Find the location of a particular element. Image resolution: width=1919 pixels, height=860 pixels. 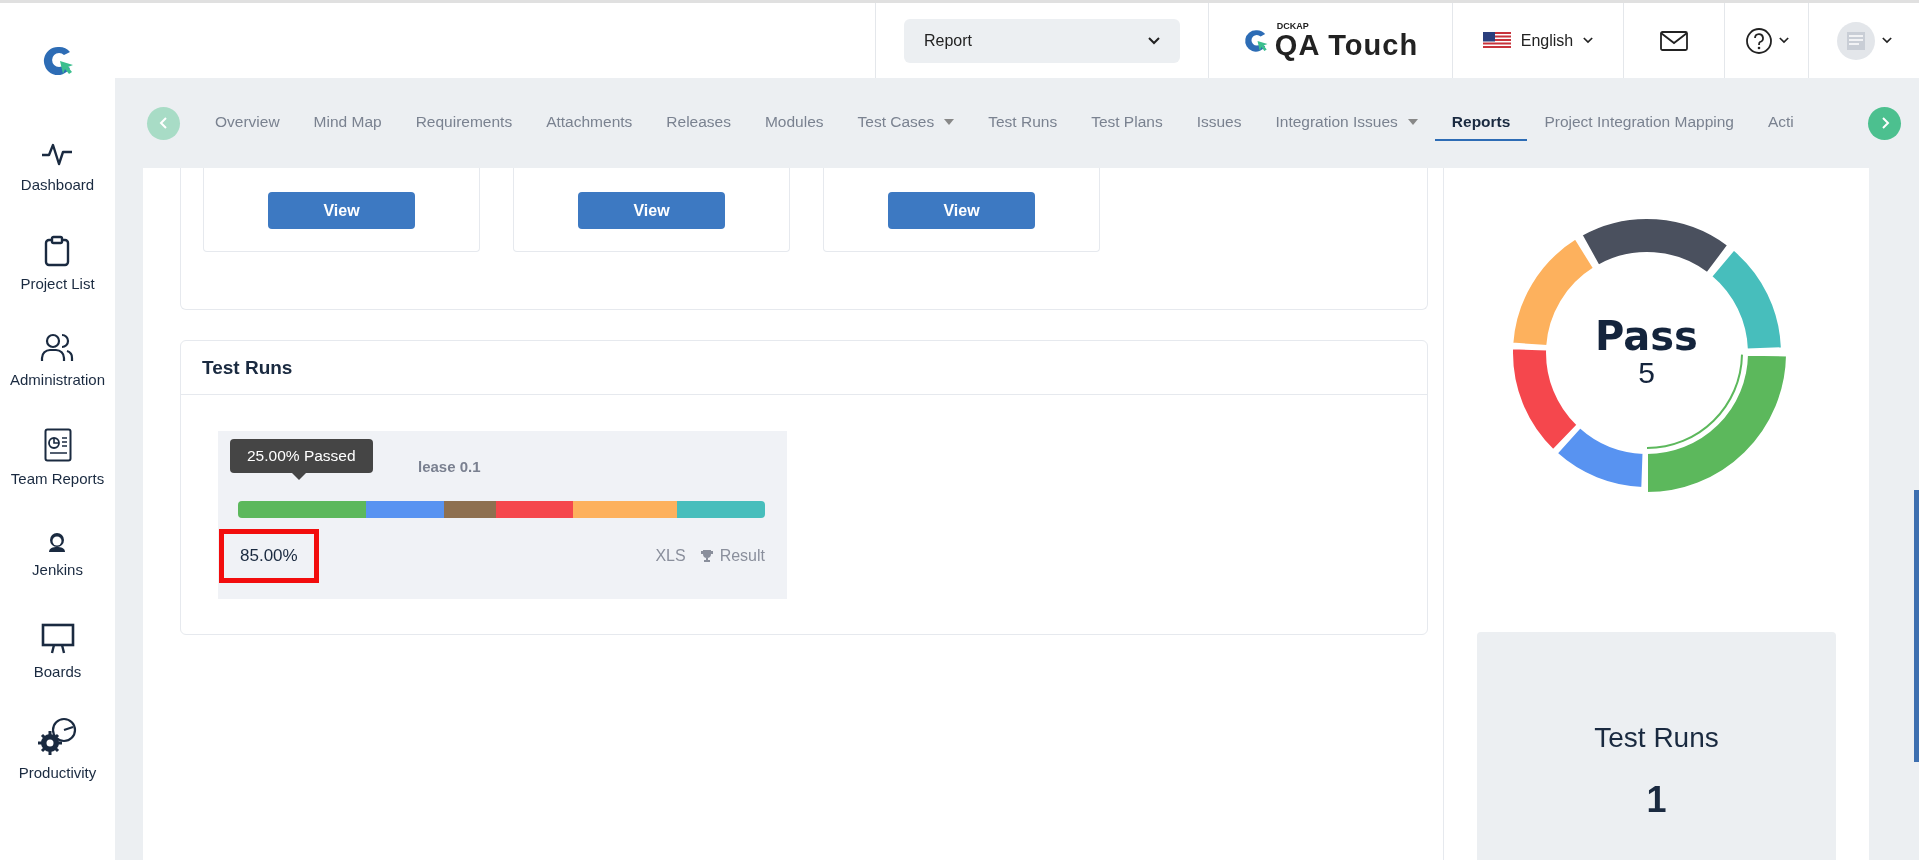

chevron-right-icon is located at coordinates (1884, 123).